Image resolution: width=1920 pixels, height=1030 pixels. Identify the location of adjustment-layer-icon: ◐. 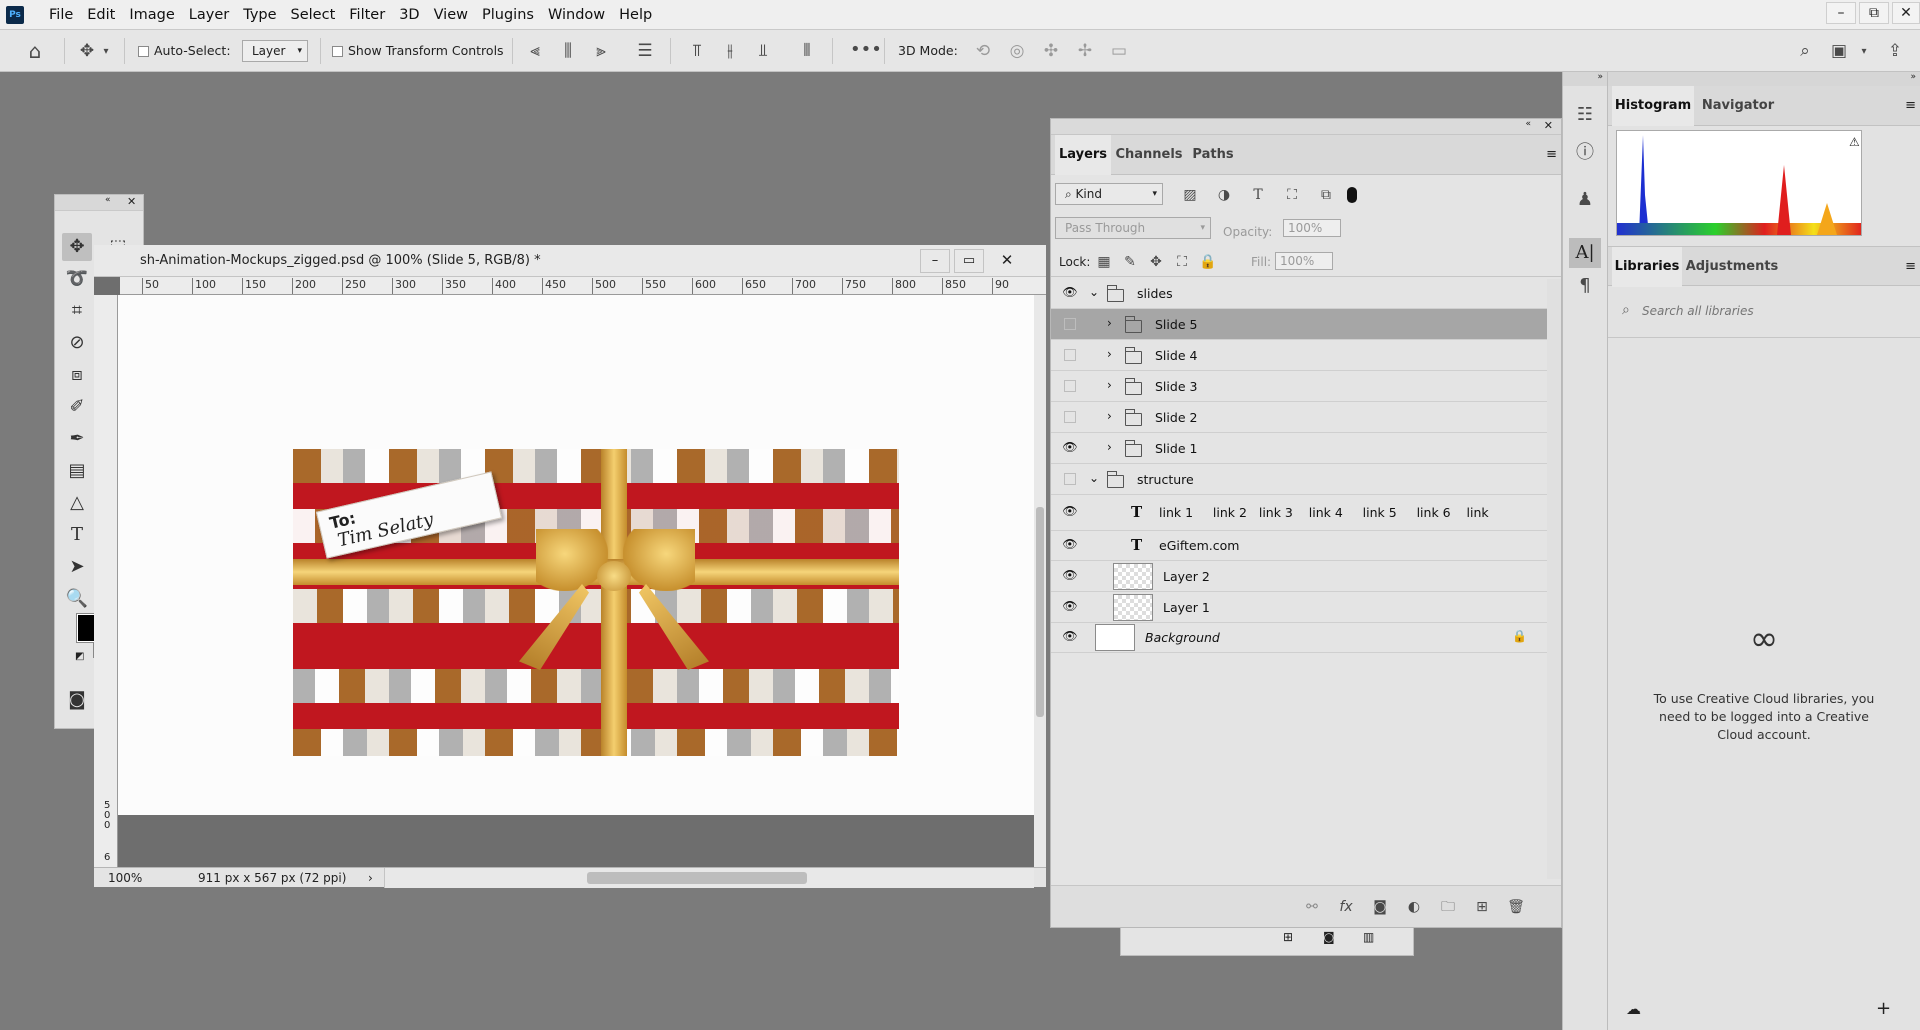
(1414, 907).